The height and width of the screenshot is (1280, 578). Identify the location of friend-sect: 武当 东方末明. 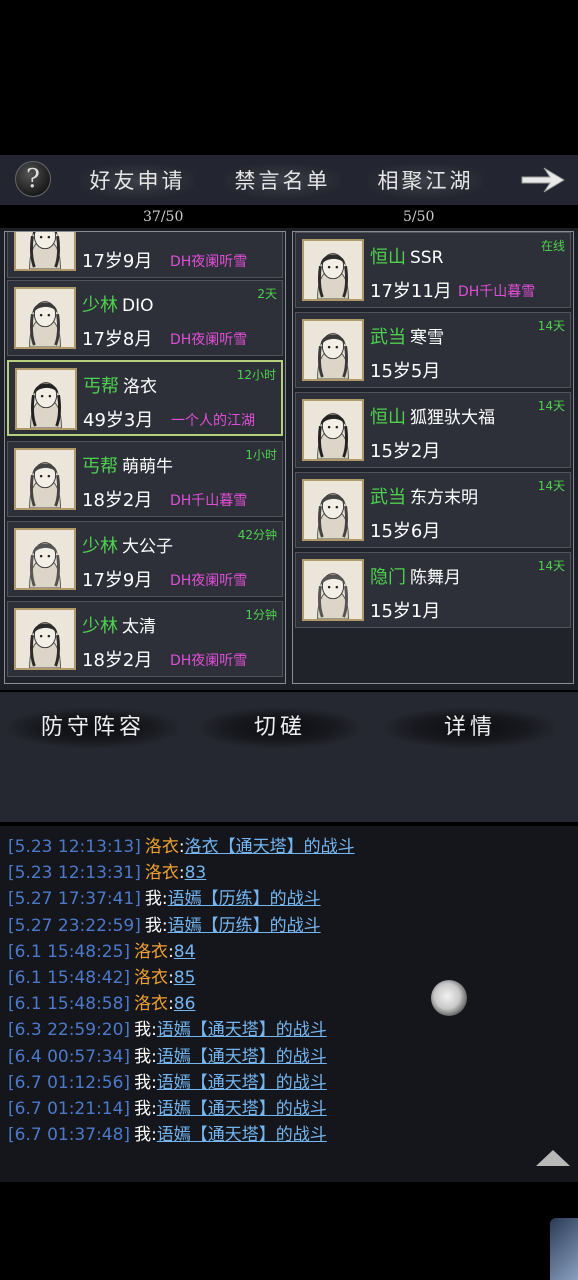
(424, 496).